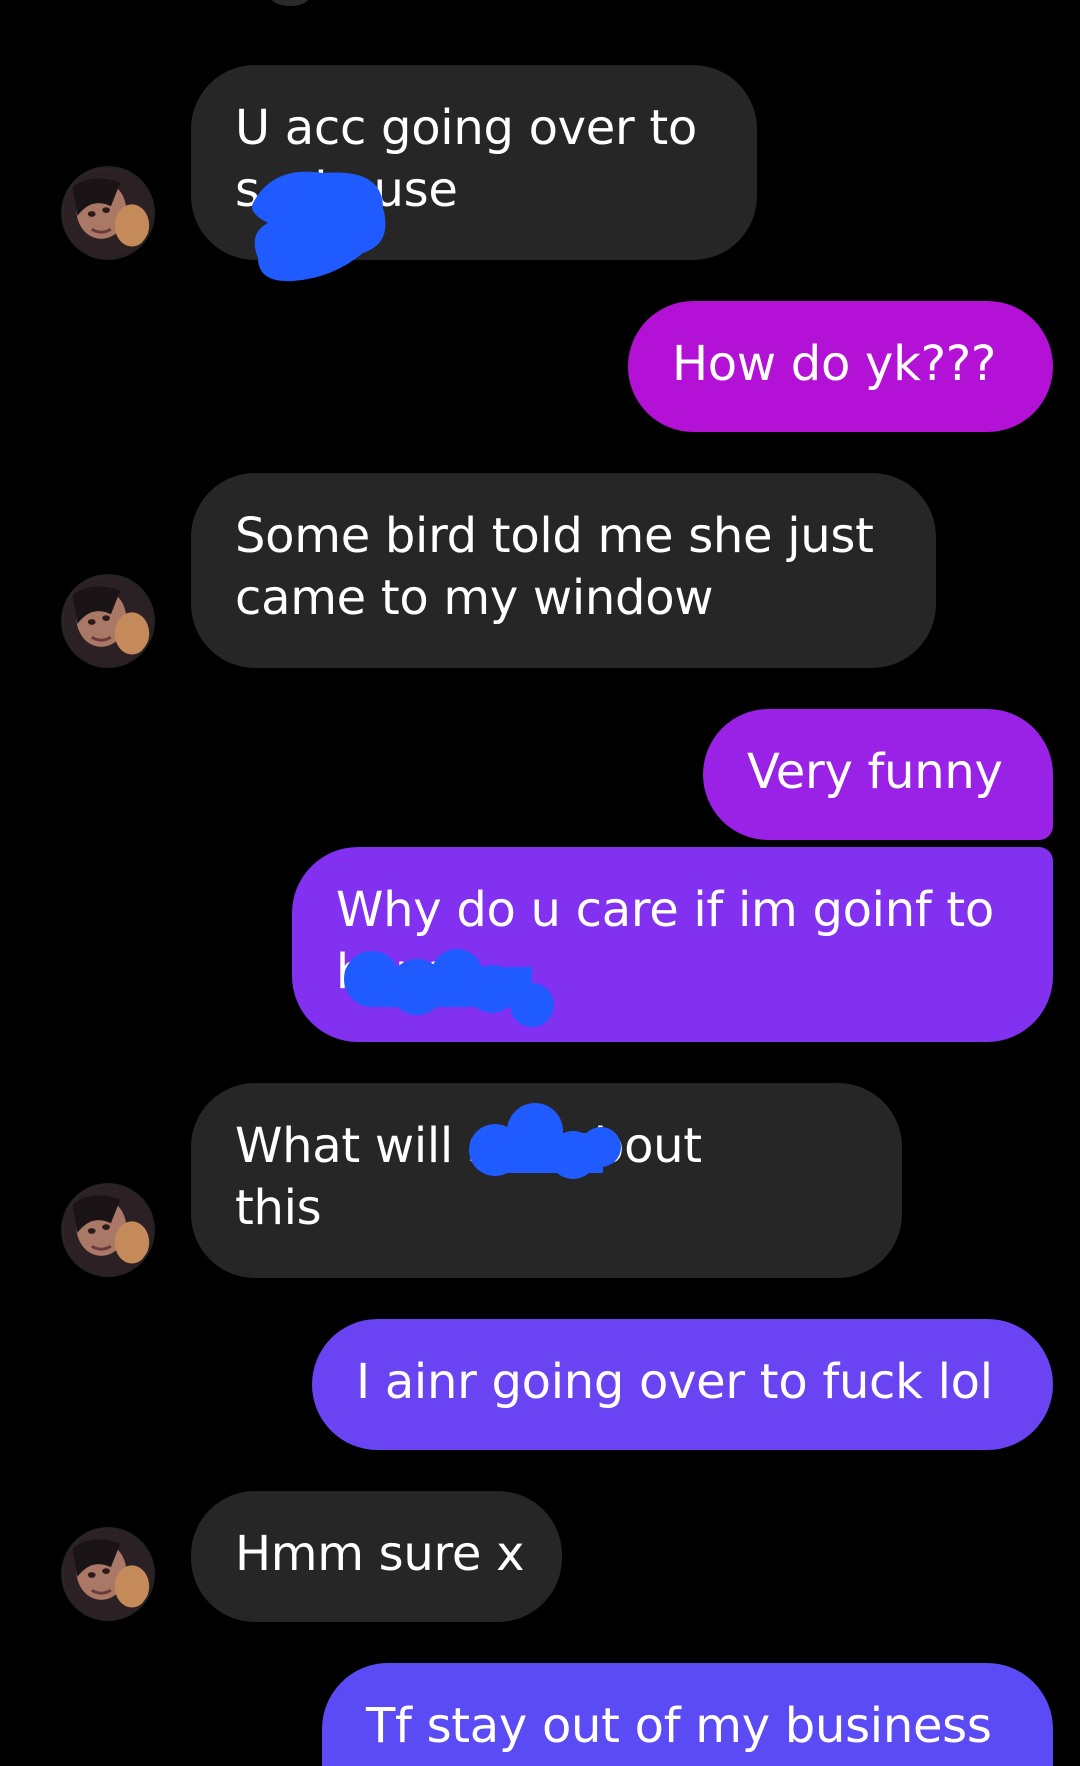 The height and width of the screenshot is (1766, 1080). Describe the element at coordinates (672, 944) in the screenshot. I see `message-bubble-outgoing: Why do u care if im goinf to house` at that location.